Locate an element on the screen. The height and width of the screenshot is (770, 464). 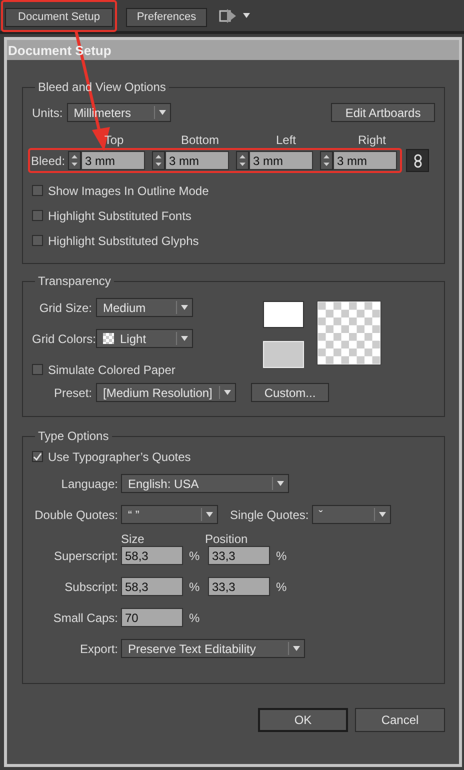
field-label: Bleed: is located at coordinates (48, 160).